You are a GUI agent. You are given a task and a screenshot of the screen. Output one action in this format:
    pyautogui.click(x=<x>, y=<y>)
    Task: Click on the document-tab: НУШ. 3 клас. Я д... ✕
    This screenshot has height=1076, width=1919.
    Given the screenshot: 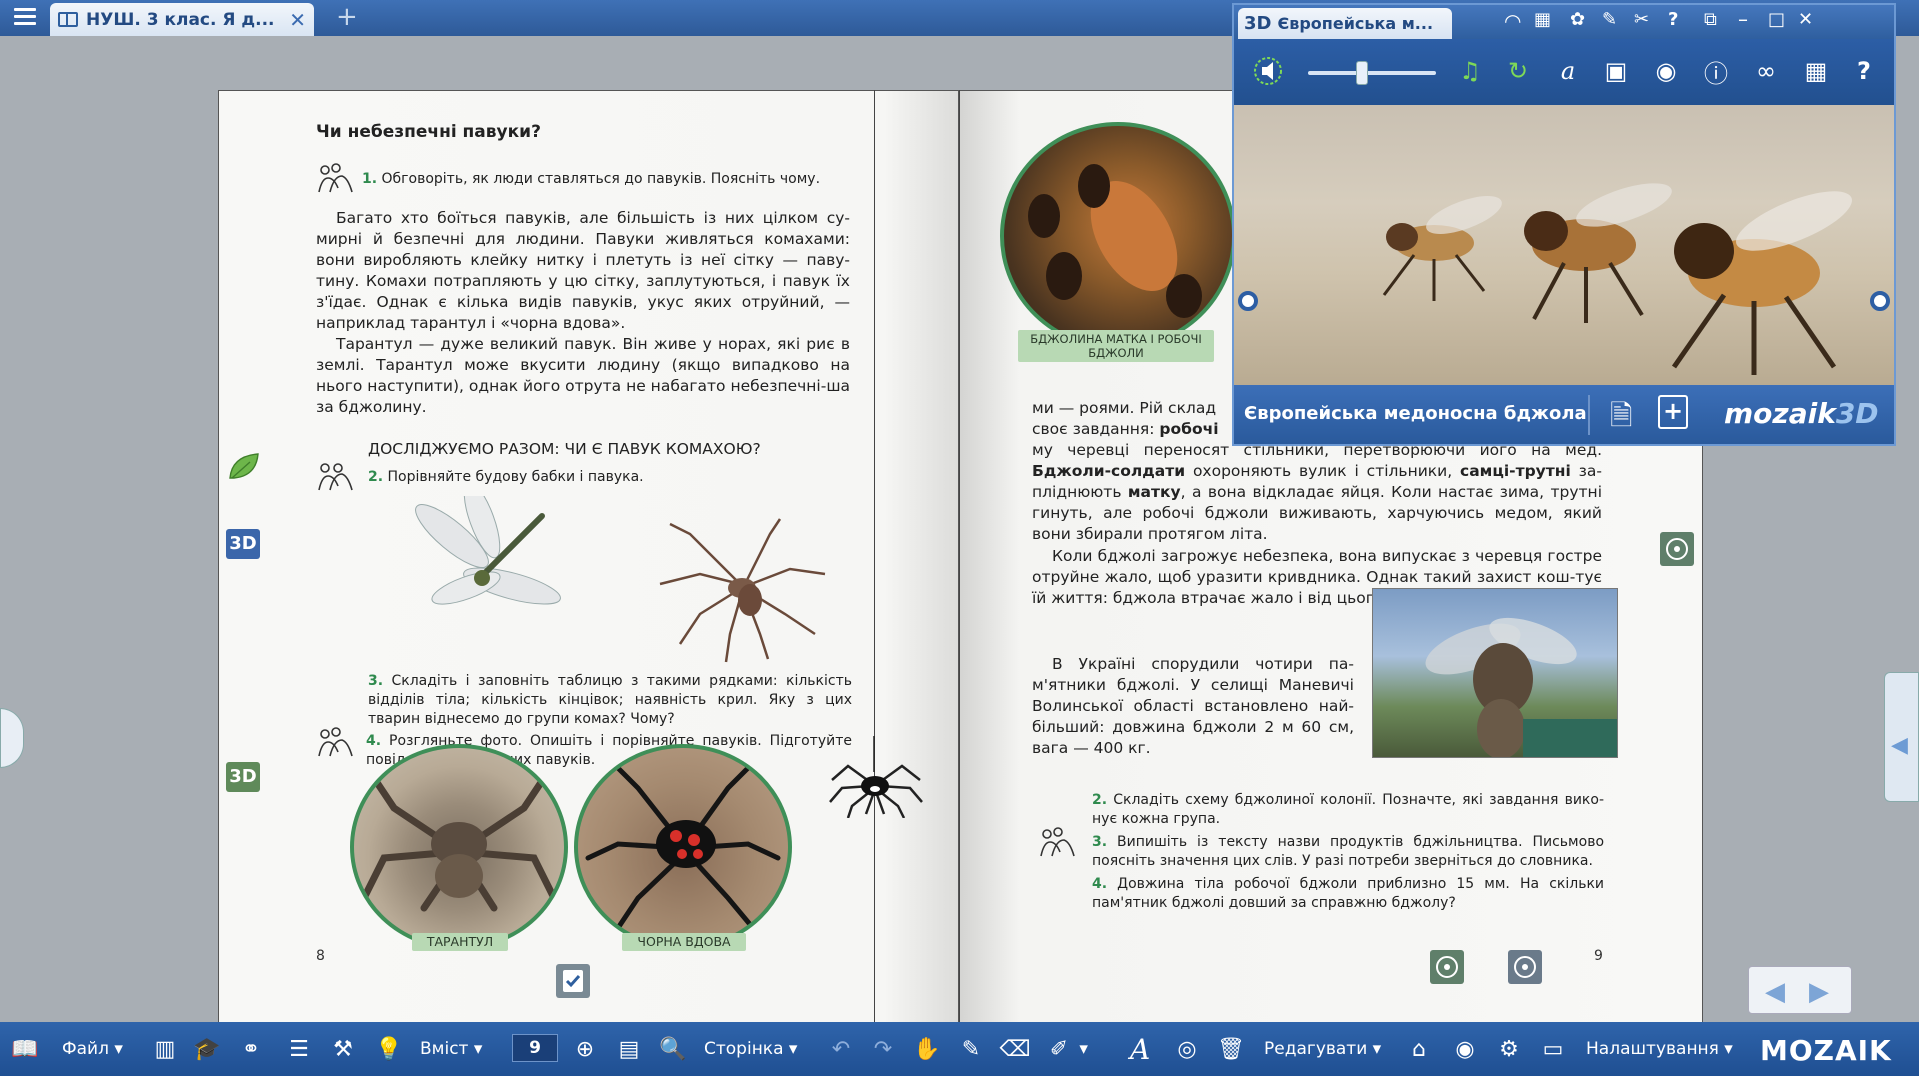 What is the action you would take?
    pyautogui.click(x=182, y=19)
    